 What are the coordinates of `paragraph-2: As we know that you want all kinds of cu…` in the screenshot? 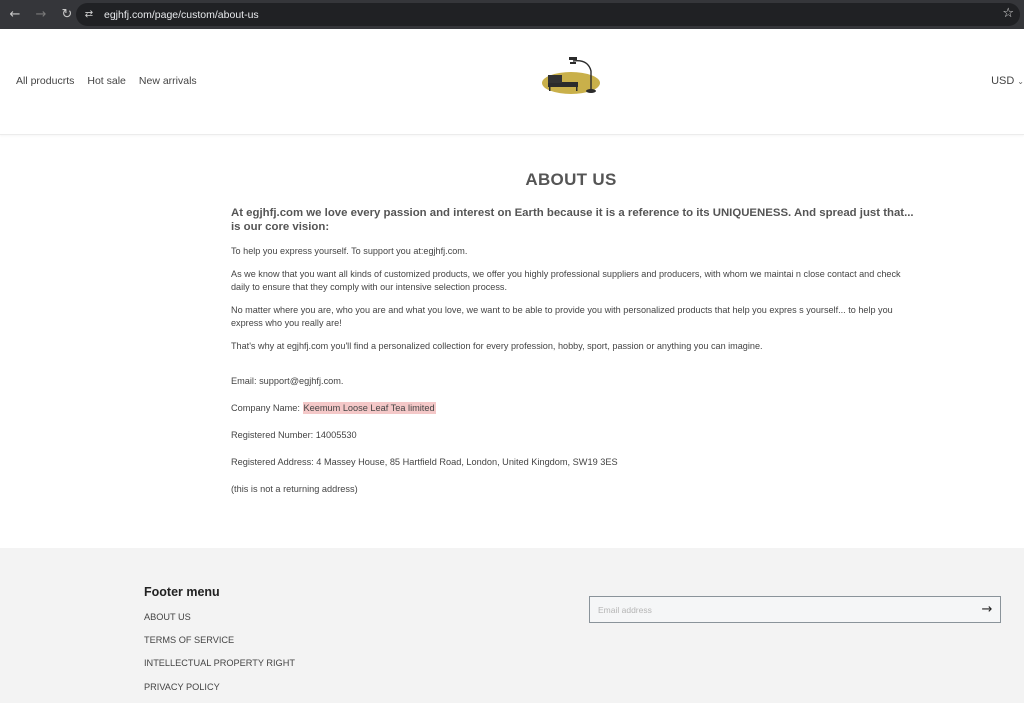 It's located at (566, 280).